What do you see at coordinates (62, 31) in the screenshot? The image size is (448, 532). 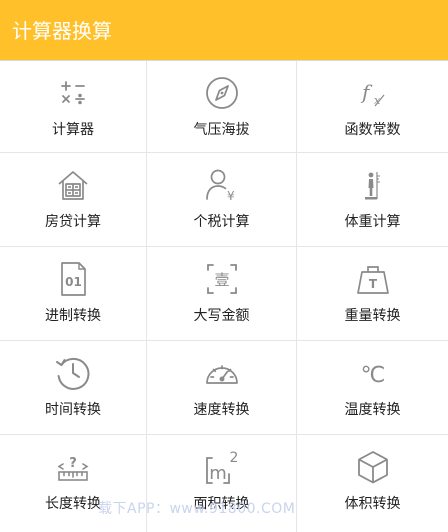 I see `page-title: 计算器换算` at bounding box center [62, 31].